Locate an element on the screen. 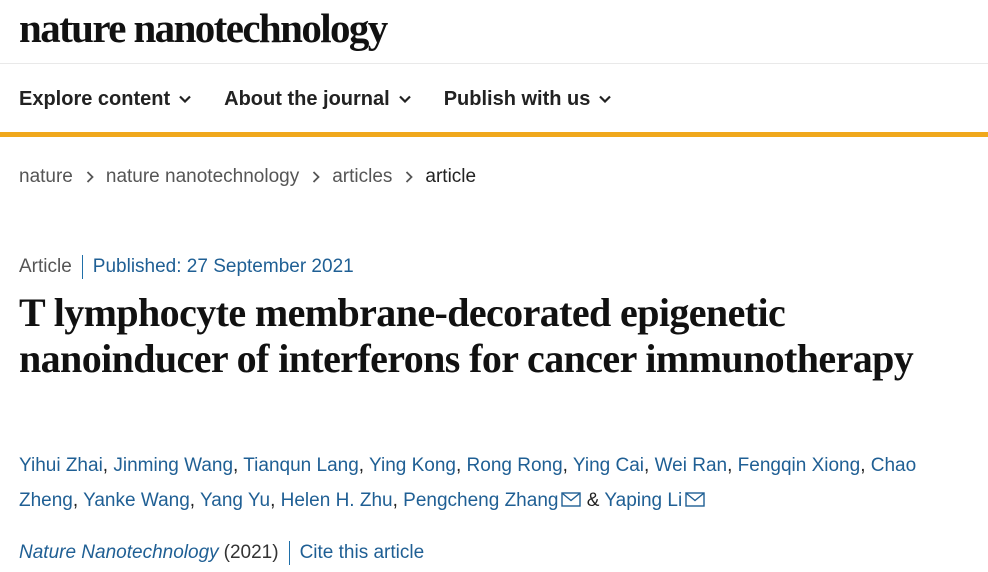 The image size is (988, 572). journal-name-link: Nature Nanotechnology is located at coordinates (119, 553).